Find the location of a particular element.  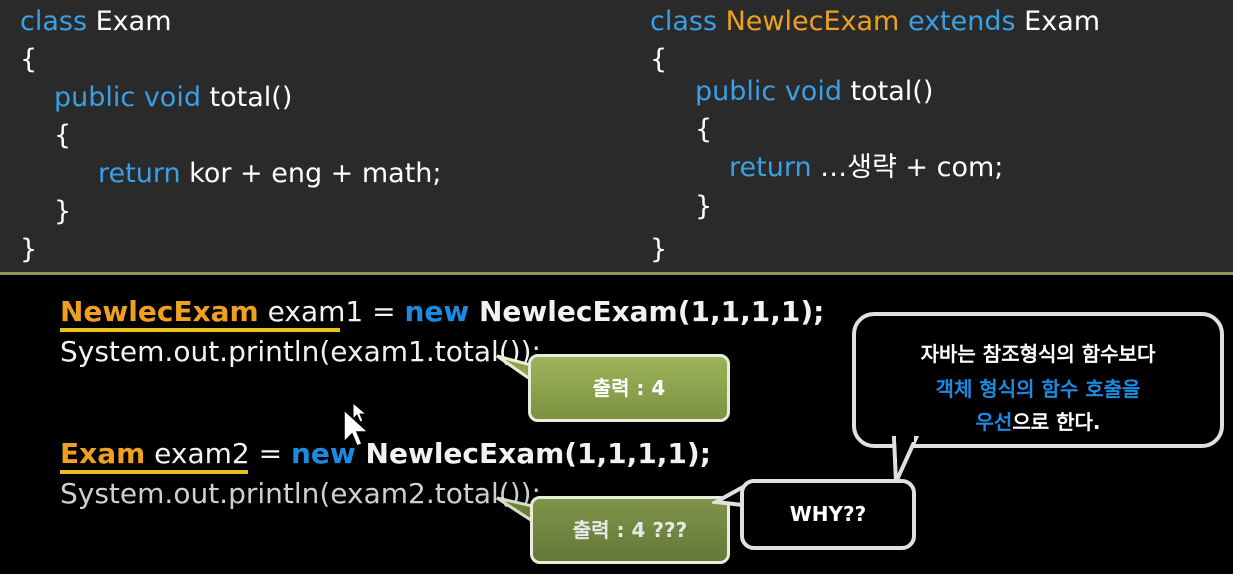

code-left-line6: } is located at coordinates (63, 211).